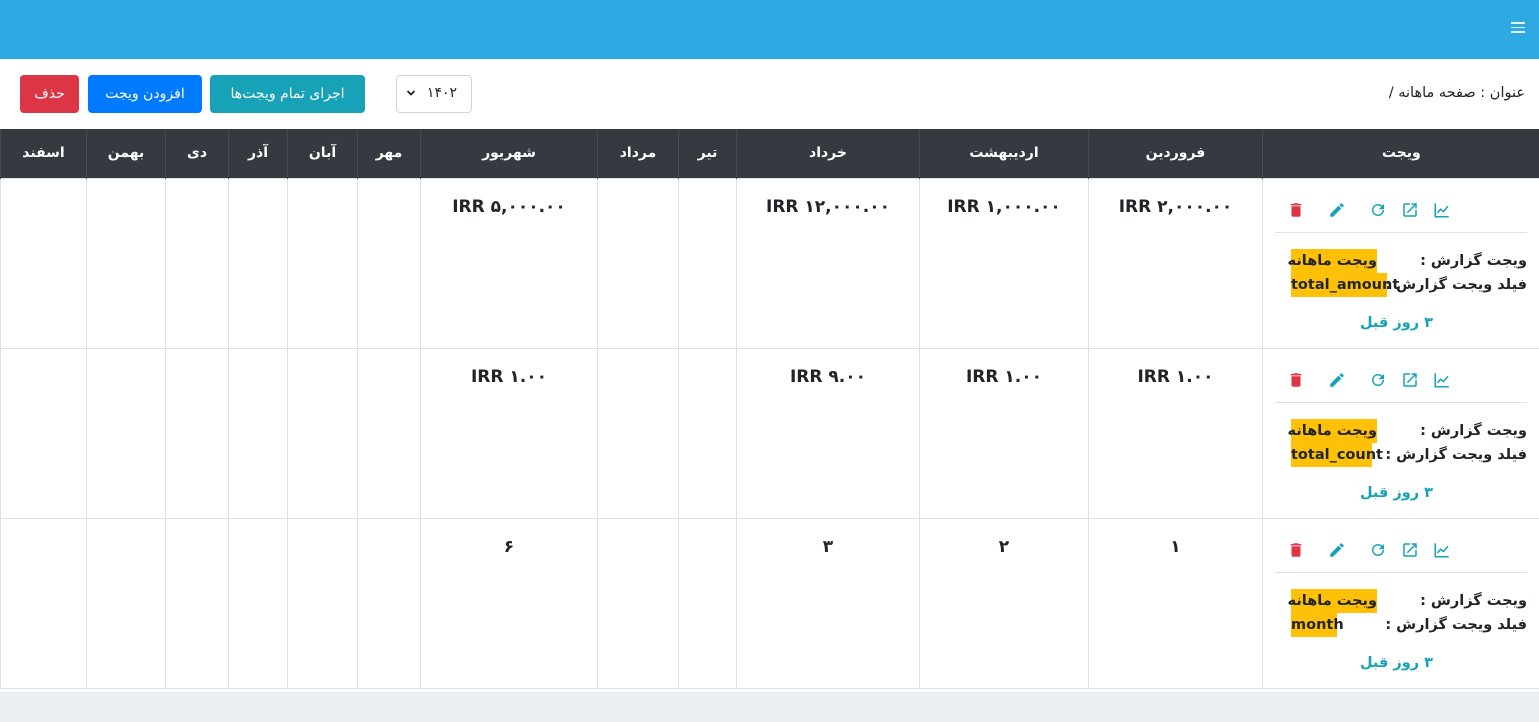 This screenshot has height=722, width=1539. What do you see at coordinates (828, 206) in the screenshot?
I see `month-value: IRR ۱۲,۰۰۰.۰۰` at bounding box center [828, 206].